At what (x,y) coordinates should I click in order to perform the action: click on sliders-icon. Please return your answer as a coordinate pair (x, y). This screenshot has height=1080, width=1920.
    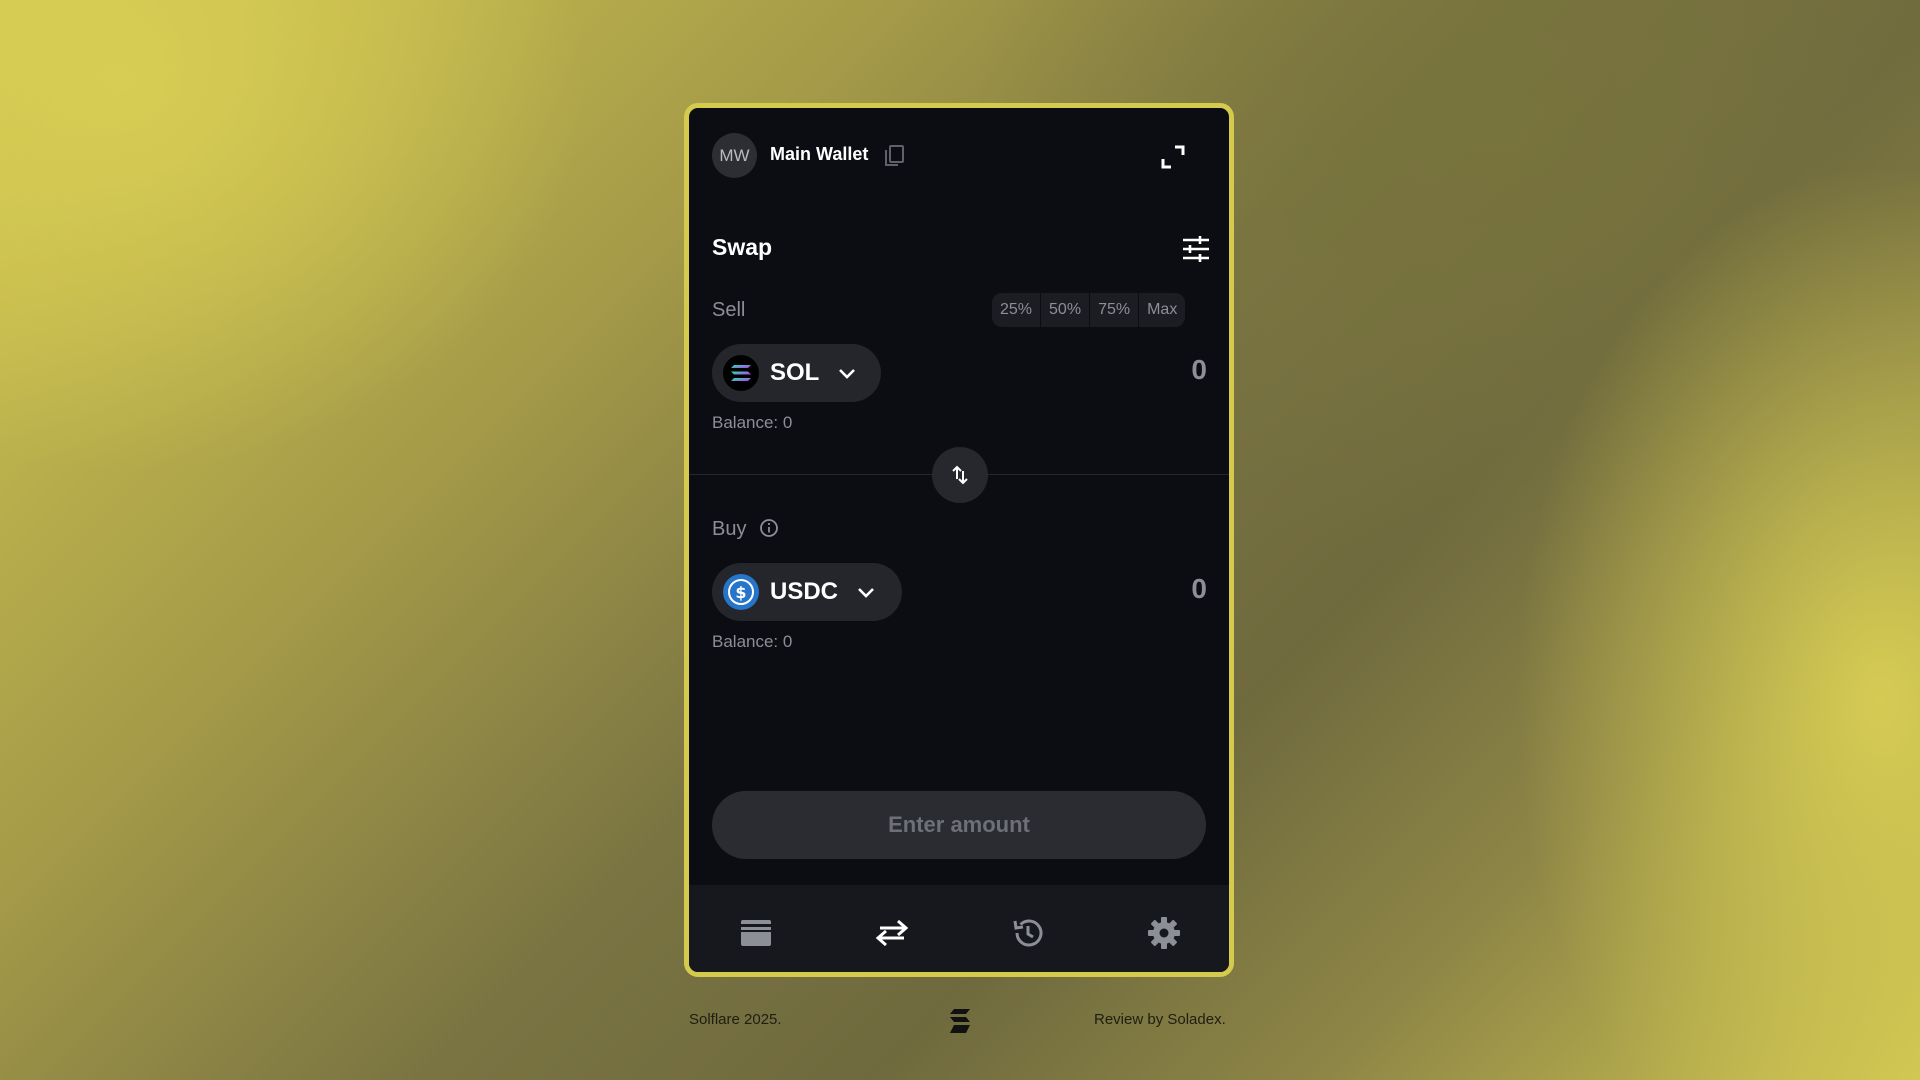
    Looking at the image, I should click on (1196, 249).